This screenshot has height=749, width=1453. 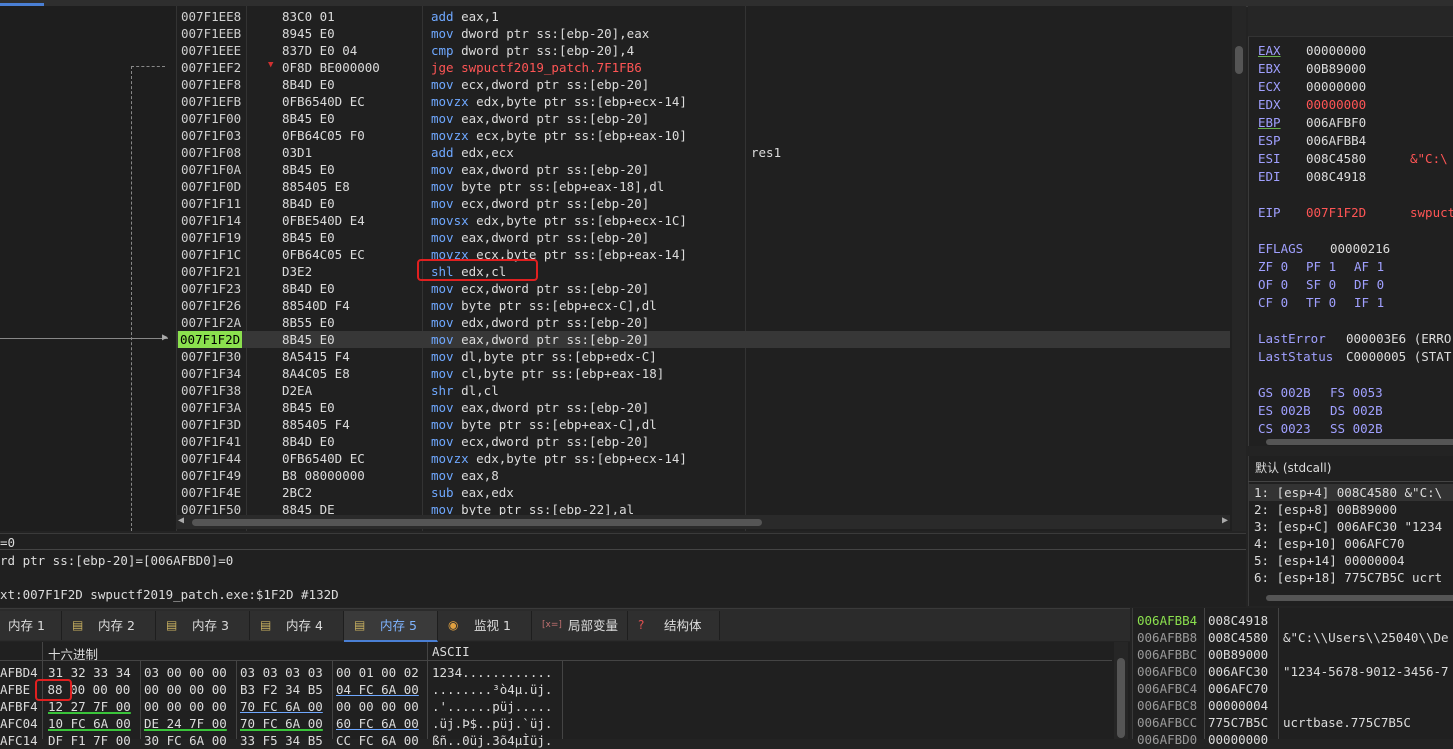 I want to click on register-row: EDX 00000000, so click(x=1334, y=105).